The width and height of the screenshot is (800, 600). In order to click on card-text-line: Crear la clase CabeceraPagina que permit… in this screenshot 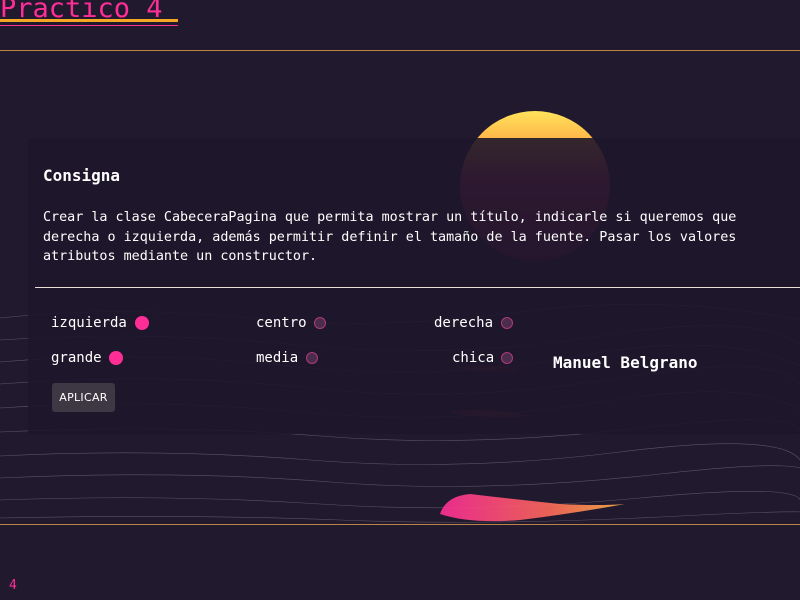, I will do `click(390, 217)`.